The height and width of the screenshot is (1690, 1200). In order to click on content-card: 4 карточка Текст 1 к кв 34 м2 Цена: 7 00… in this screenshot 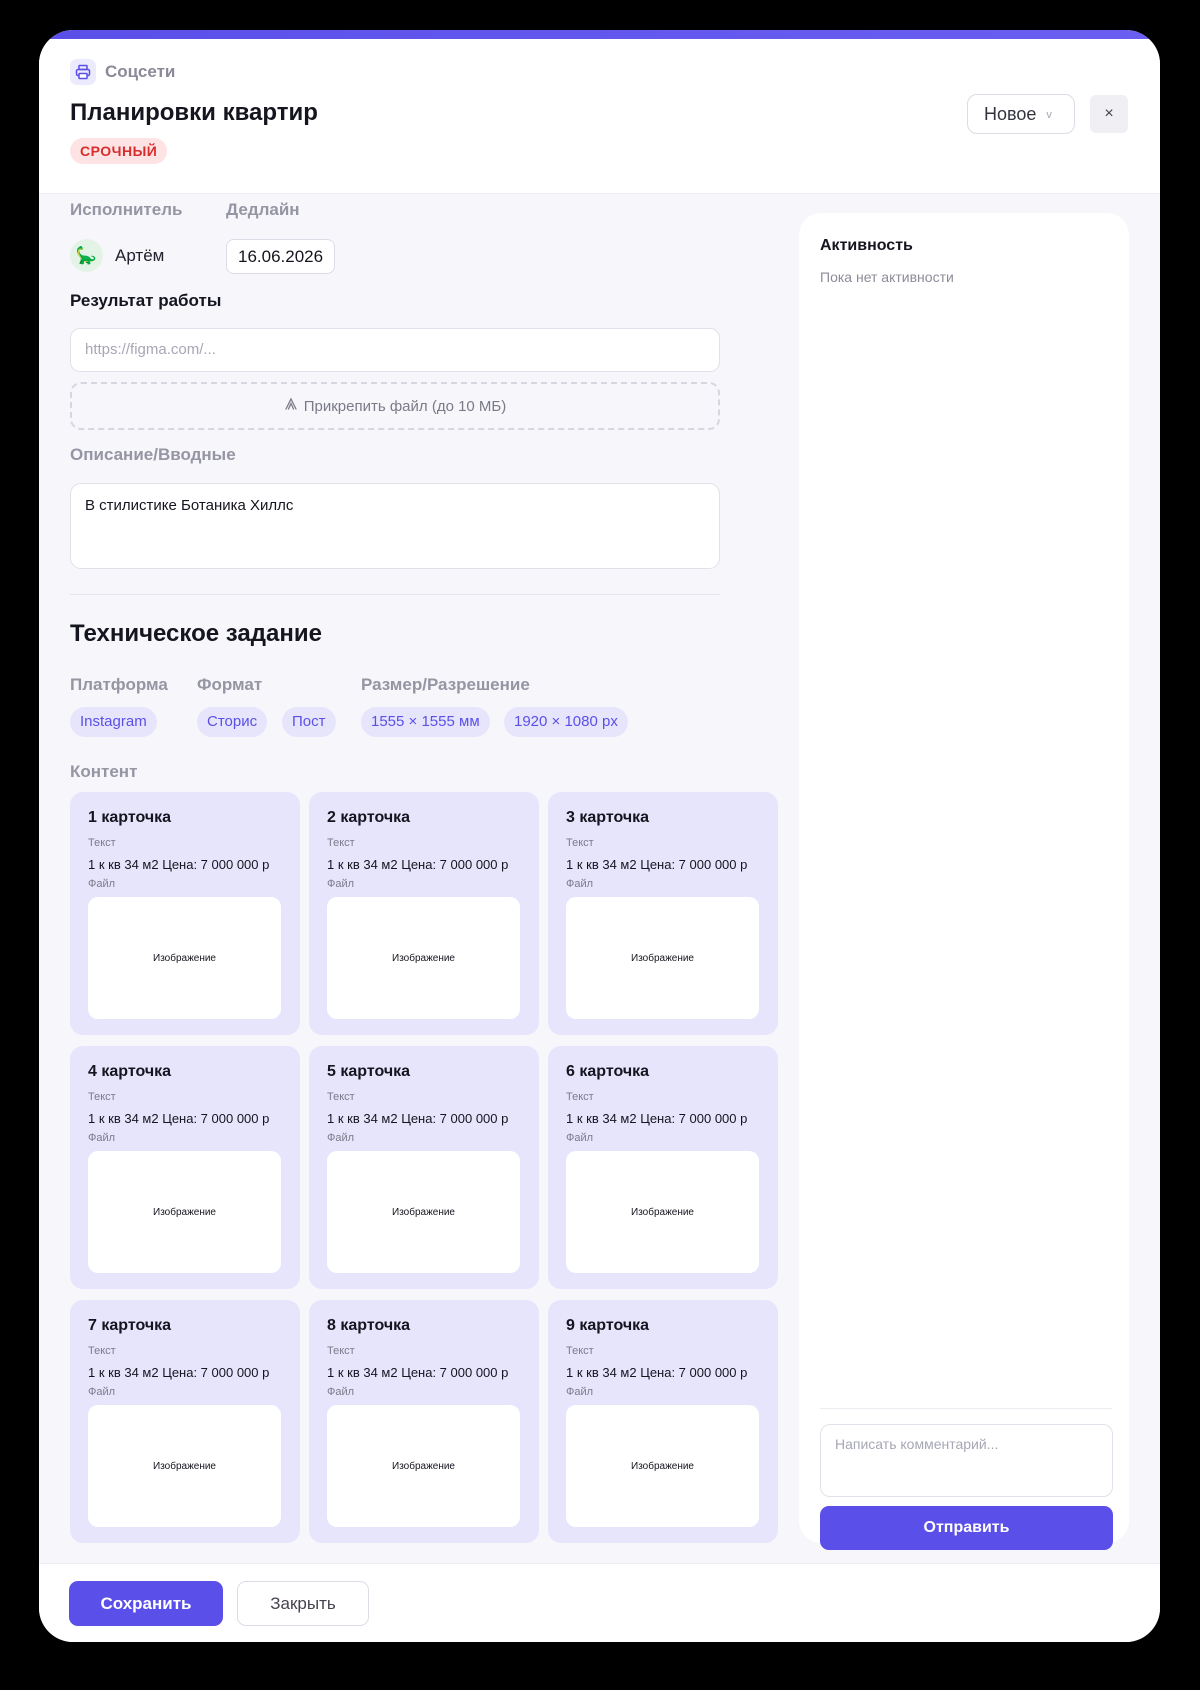, I will do `click(185, 1167)`.